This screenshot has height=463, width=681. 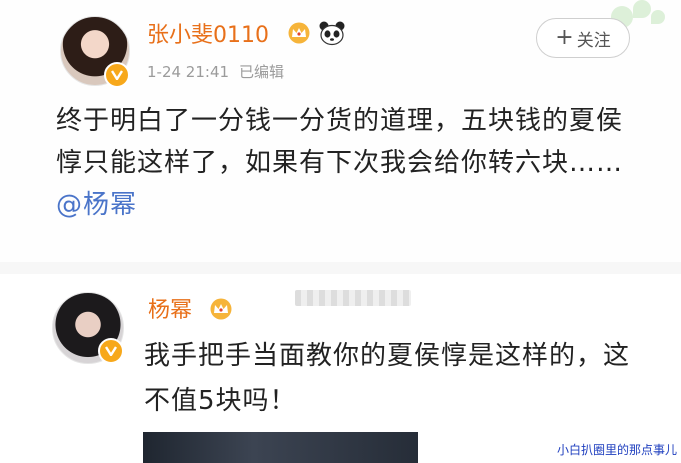 I want to click on post-meta: 1-24 21:41 已编辑, so click(x=215, y=71).